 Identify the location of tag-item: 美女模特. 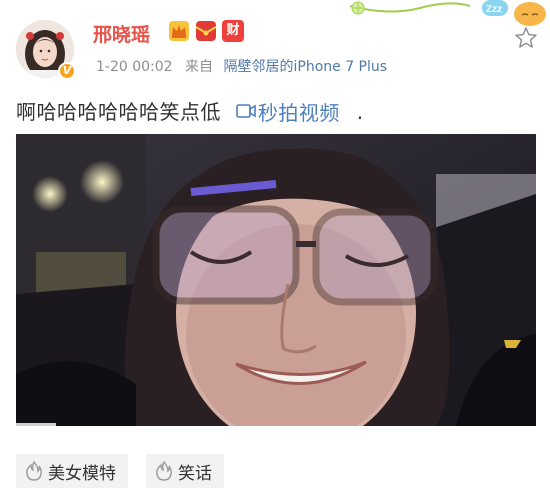
(72, 471).